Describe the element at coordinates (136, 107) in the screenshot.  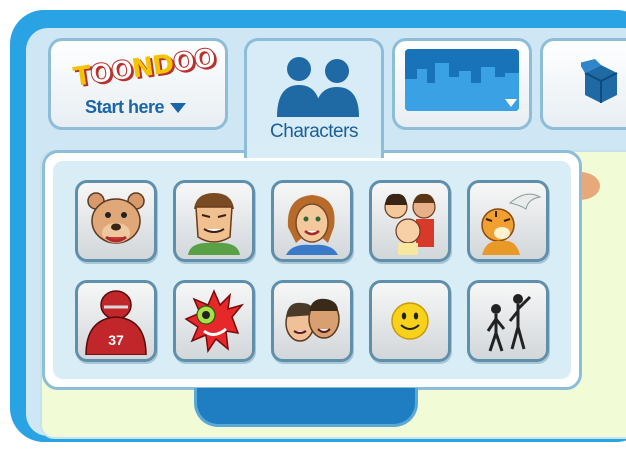
I see `start-here-label: Start here` at that location.